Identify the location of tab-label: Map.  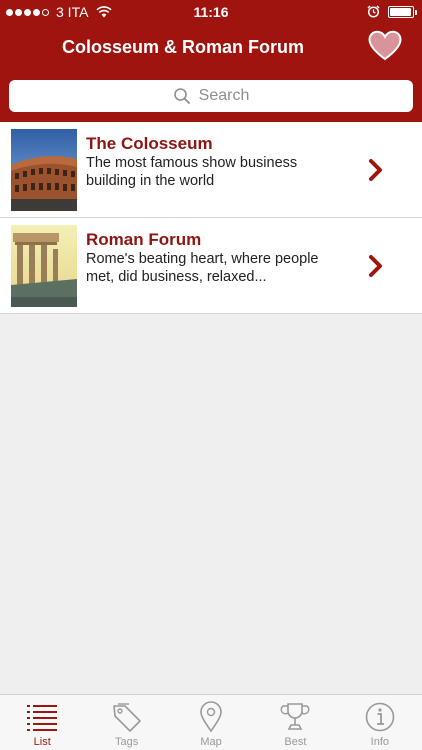
(211, 742).